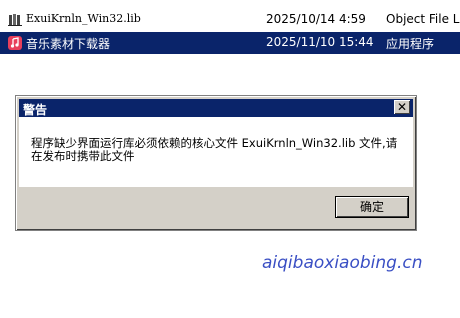 This screenshot has height=318, width=460. What do you see at coordinates (372, 207) in the screenshot?
I see `ok-button: 确定` at bounding box center [372, 207].